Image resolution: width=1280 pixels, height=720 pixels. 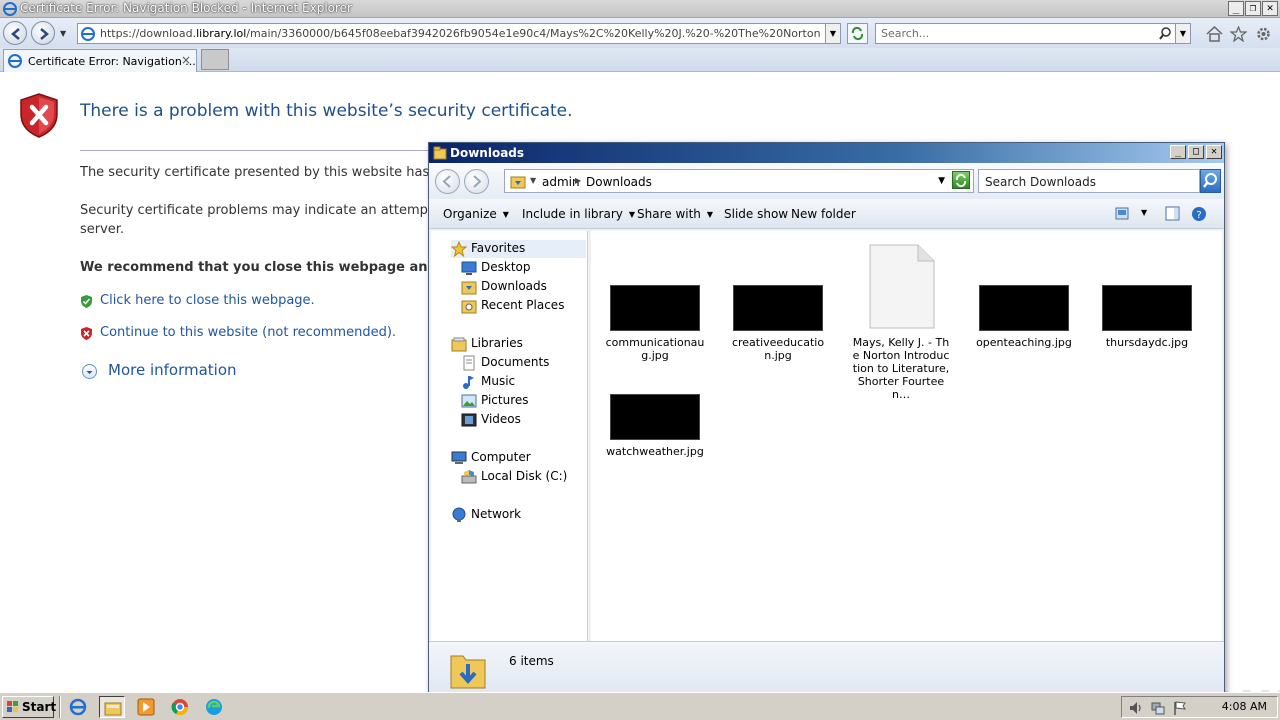 I want to click on forward-button, so click(x=43, y=33).